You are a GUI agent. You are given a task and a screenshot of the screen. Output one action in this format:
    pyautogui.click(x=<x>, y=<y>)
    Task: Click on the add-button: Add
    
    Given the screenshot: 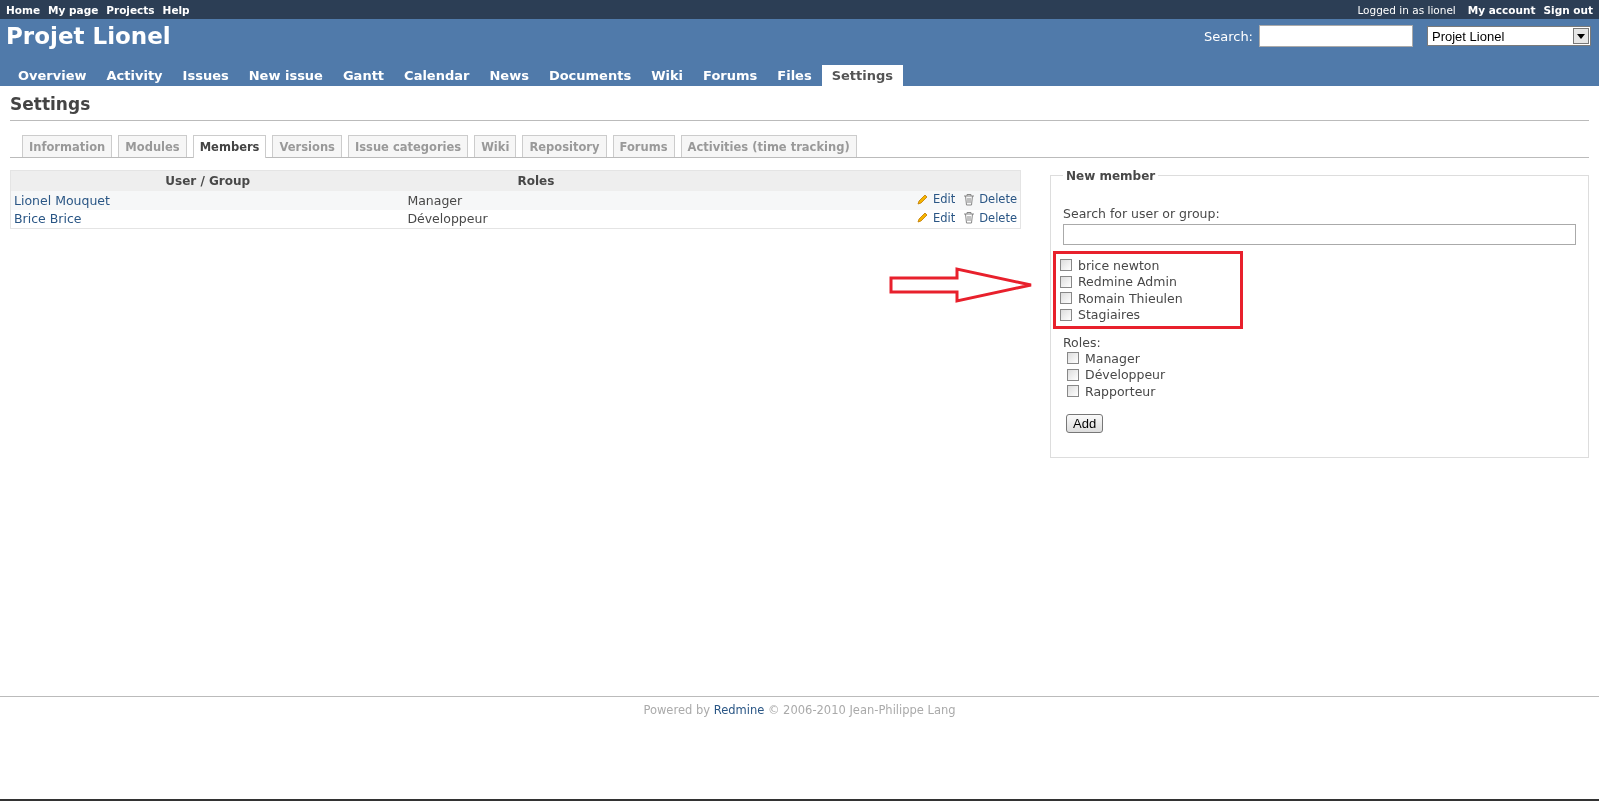 What is the action you would take?
    pyautogui.click(x=1085, y=423)
    